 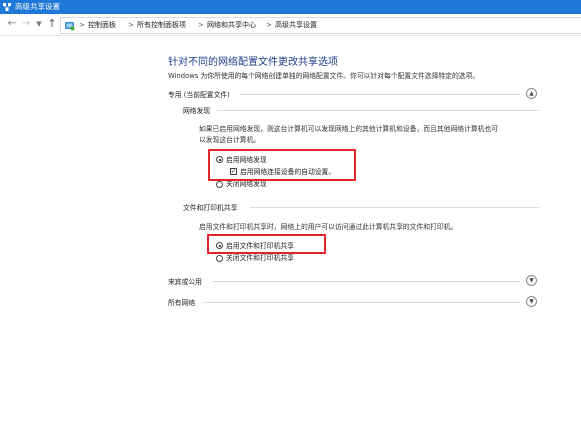 What do you see at coordinates (185, 281) in the screenshot?
I see `profile-guest-label: 来宾或公用` at bounding box center [185, 281].